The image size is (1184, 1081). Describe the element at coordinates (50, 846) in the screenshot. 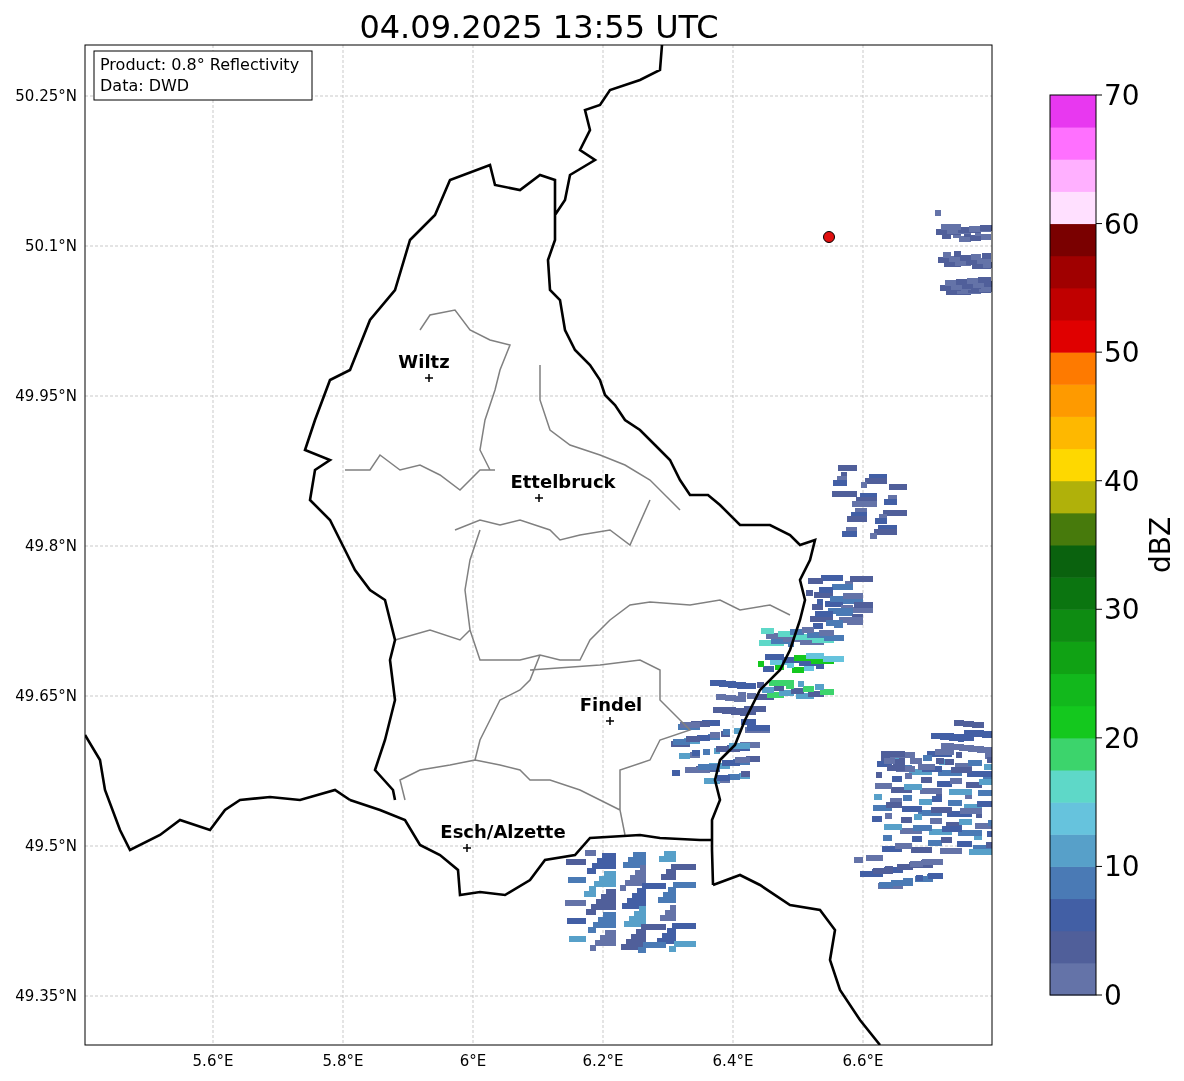

I see `latitude-label: 49.5°N` at that location.